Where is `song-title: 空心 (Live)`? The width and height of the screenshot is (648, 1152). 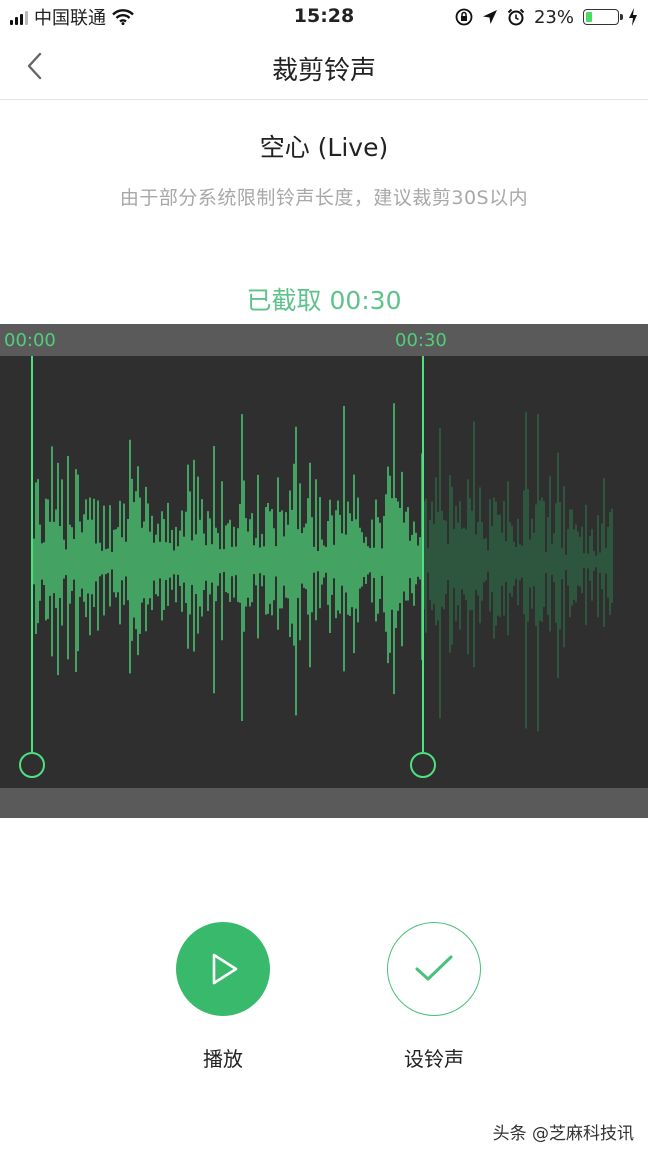
song-title: 空心 (Live) is located at coordinates (324, 147).